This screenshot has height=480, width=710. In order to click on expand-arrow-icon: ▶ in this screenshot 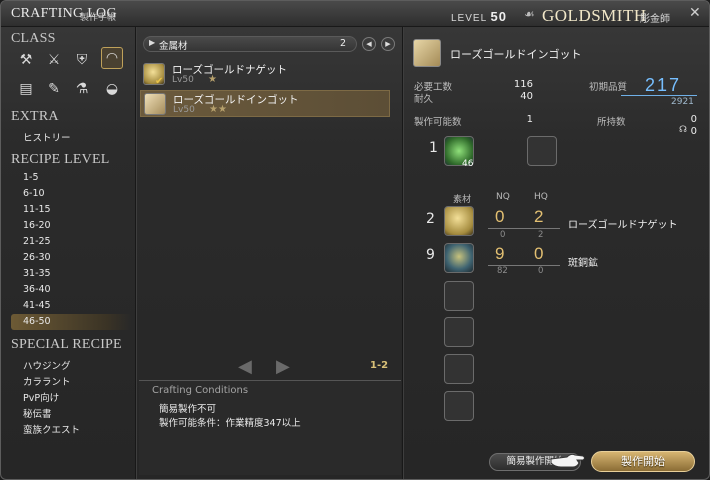, I will do `click(152, 42)`.